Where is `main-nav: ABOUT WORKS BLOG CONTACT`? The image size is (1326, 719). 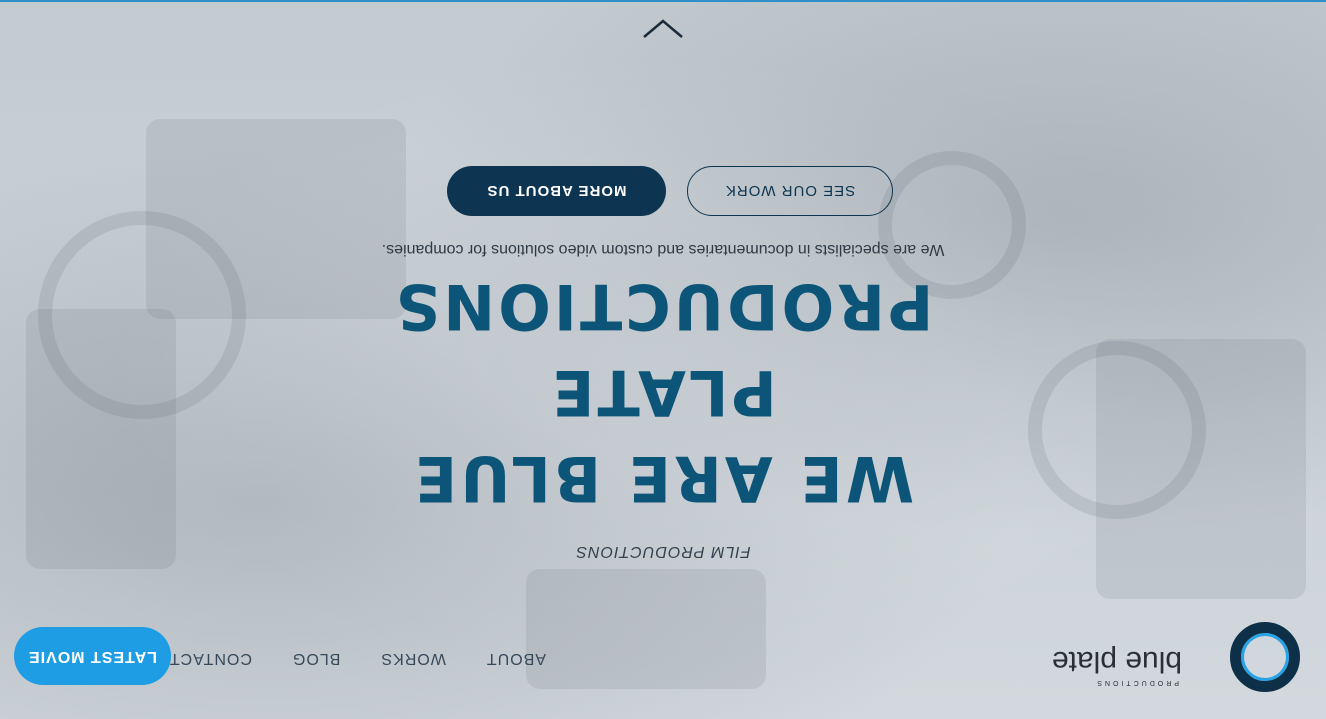 main-nav: ABOUT WORKS BLOG CONTACT is located at coordinates (337, 658).